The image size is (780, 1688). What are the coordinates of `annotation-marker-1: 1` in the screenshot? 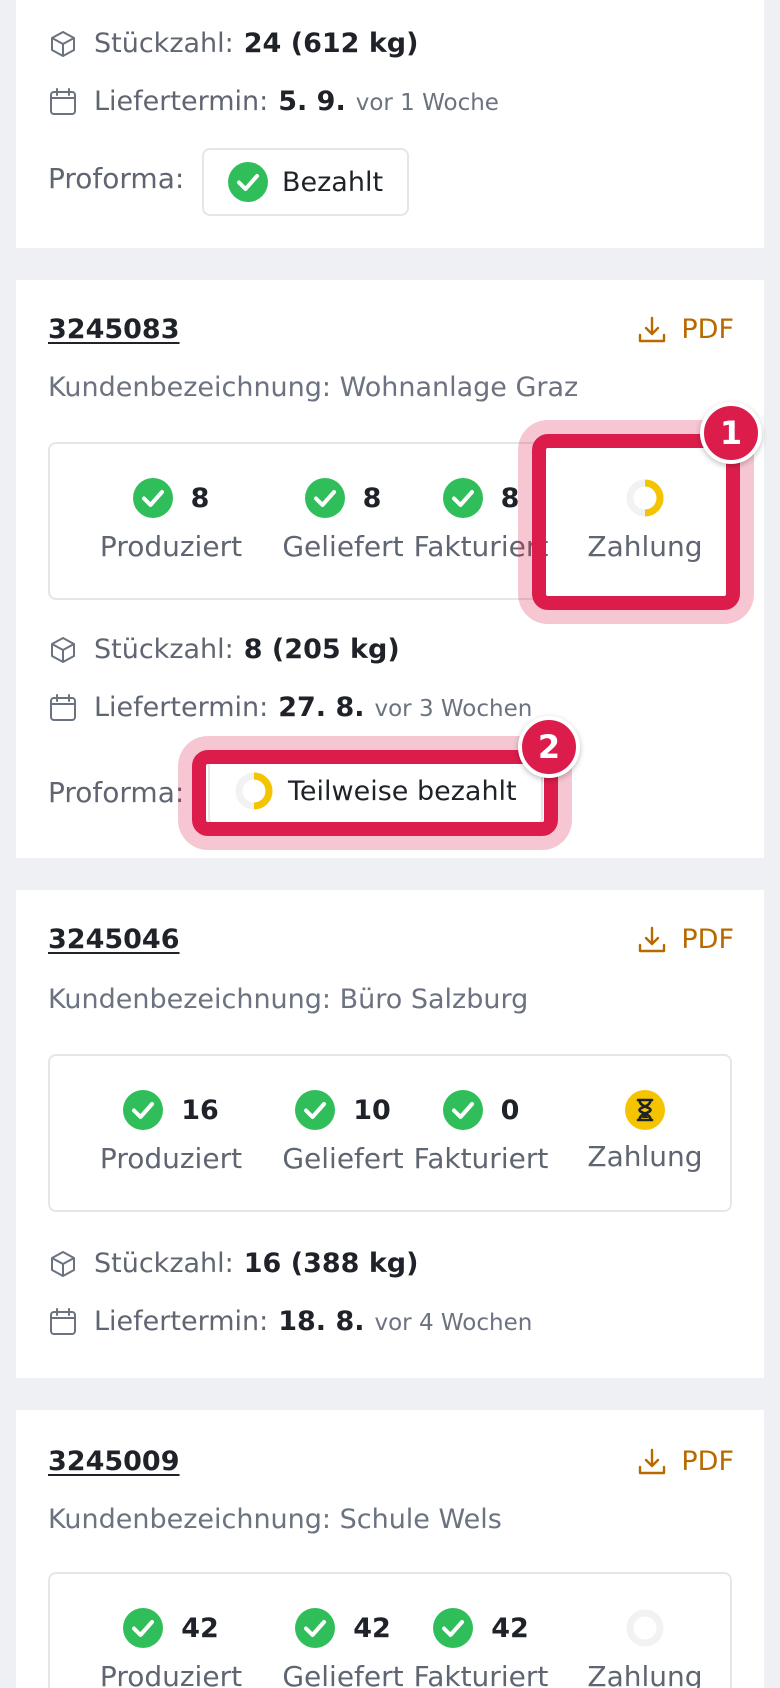 It's located at (731, 433).